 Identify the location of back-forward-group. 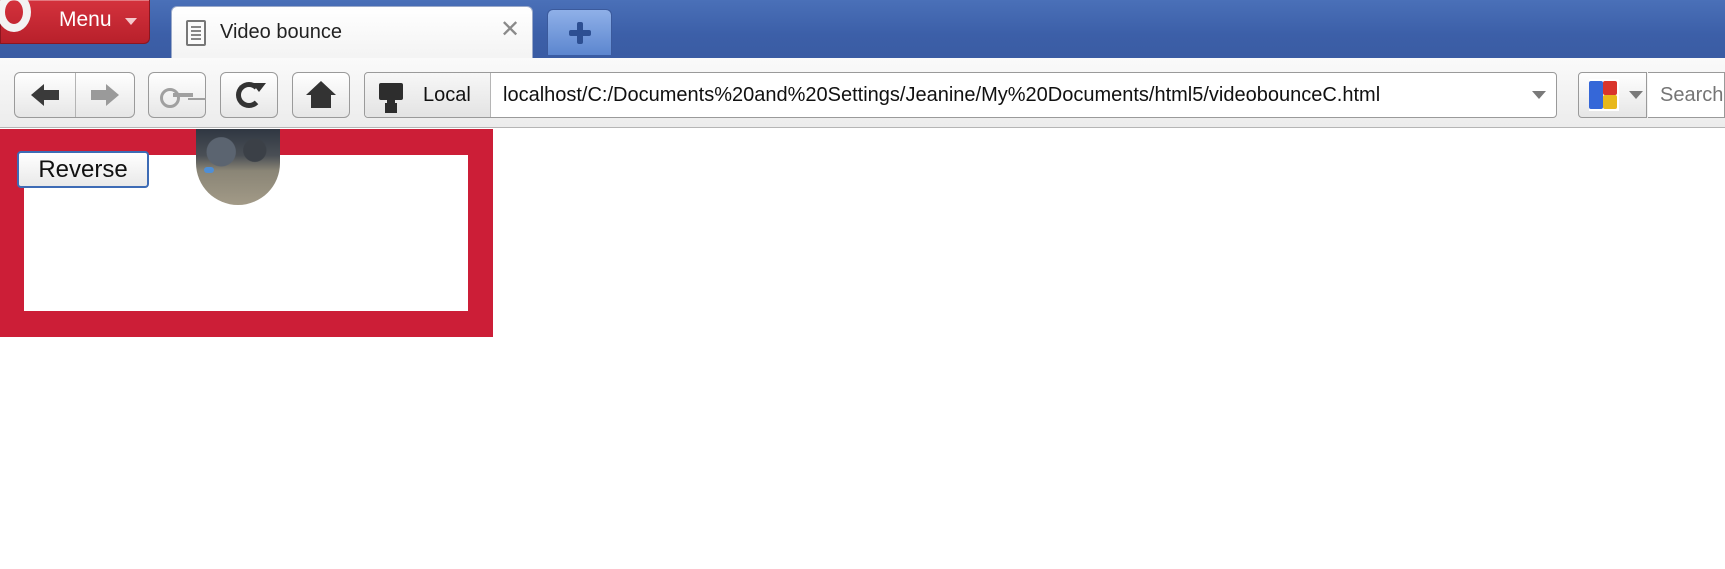
(74, 95).